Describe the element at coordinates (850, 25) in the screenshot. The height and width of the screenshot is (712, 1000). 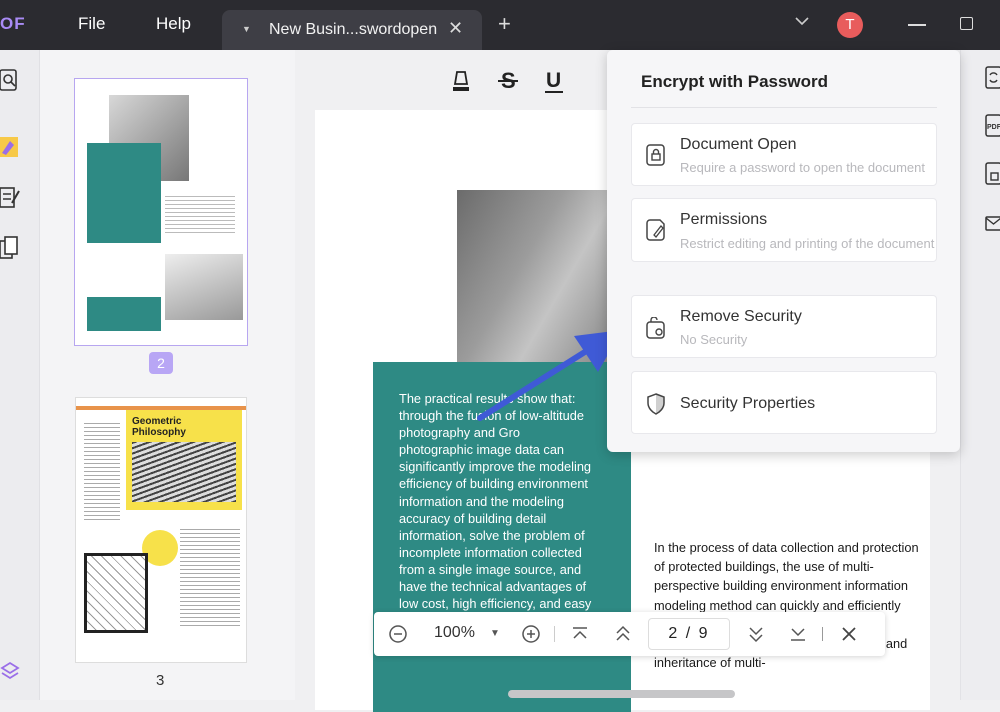
I see `avatar: T` at that location.